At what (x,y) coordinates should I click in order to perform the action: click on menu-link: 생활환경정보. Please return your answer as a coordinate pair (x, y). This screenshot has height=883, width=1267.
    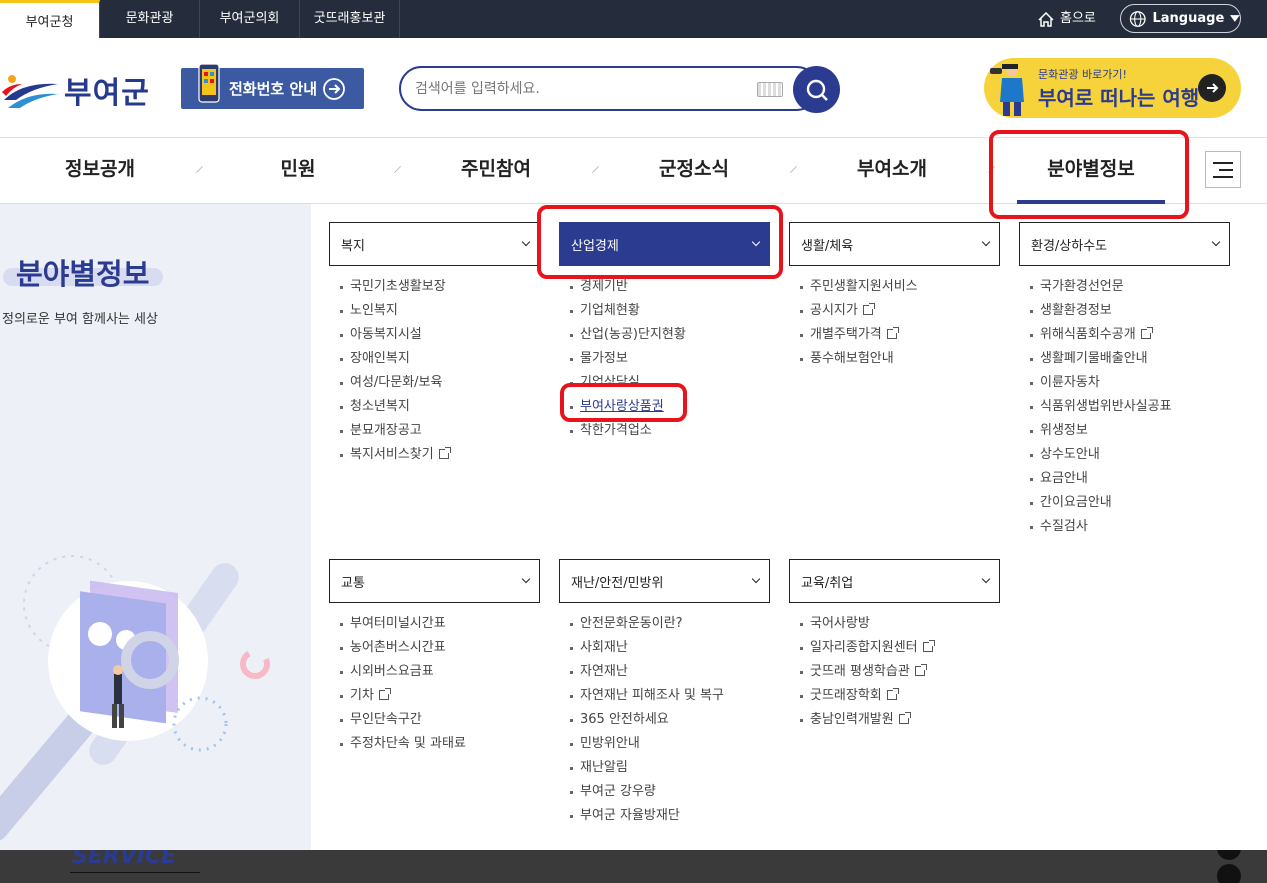
    Looking at the image, I should click on (1130, 311).